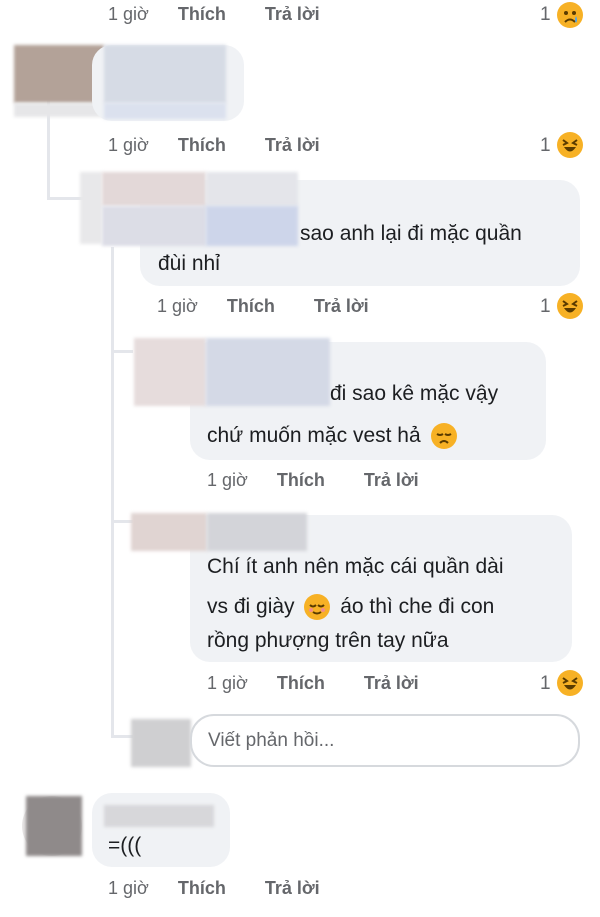 This screenshot has width=600, height=917. I want to click on blurred-text, so click(165, 111).